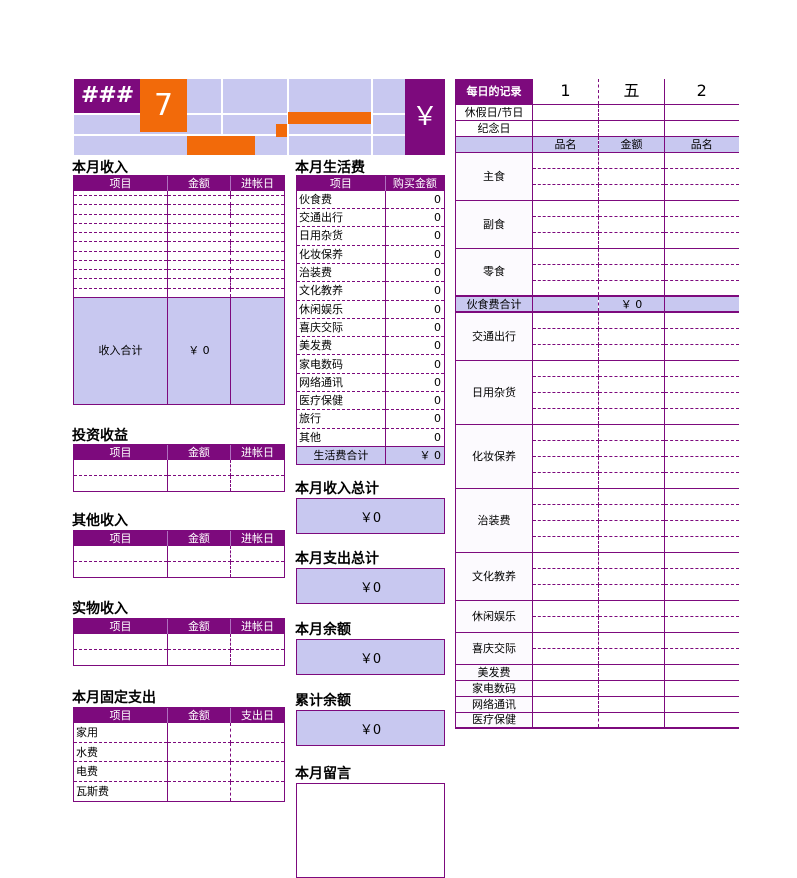  Describe the element at coordinates (370, 437) in the screenshot. I see `table-row: 其他 0` at that location.